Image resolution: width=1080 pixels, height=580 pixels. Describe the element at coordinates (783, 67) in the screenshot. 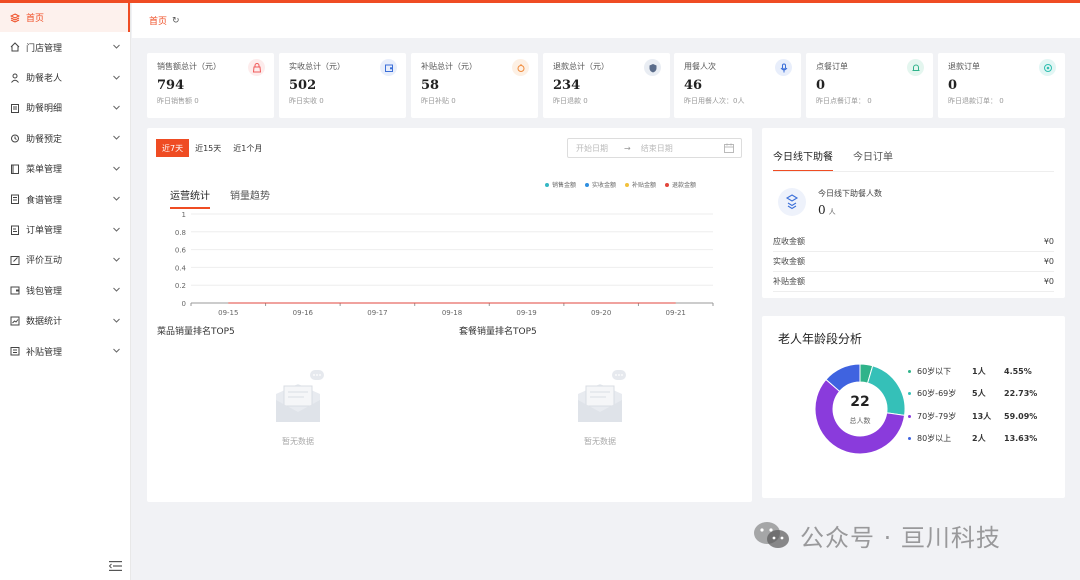

I see `mic-icon` at that location.